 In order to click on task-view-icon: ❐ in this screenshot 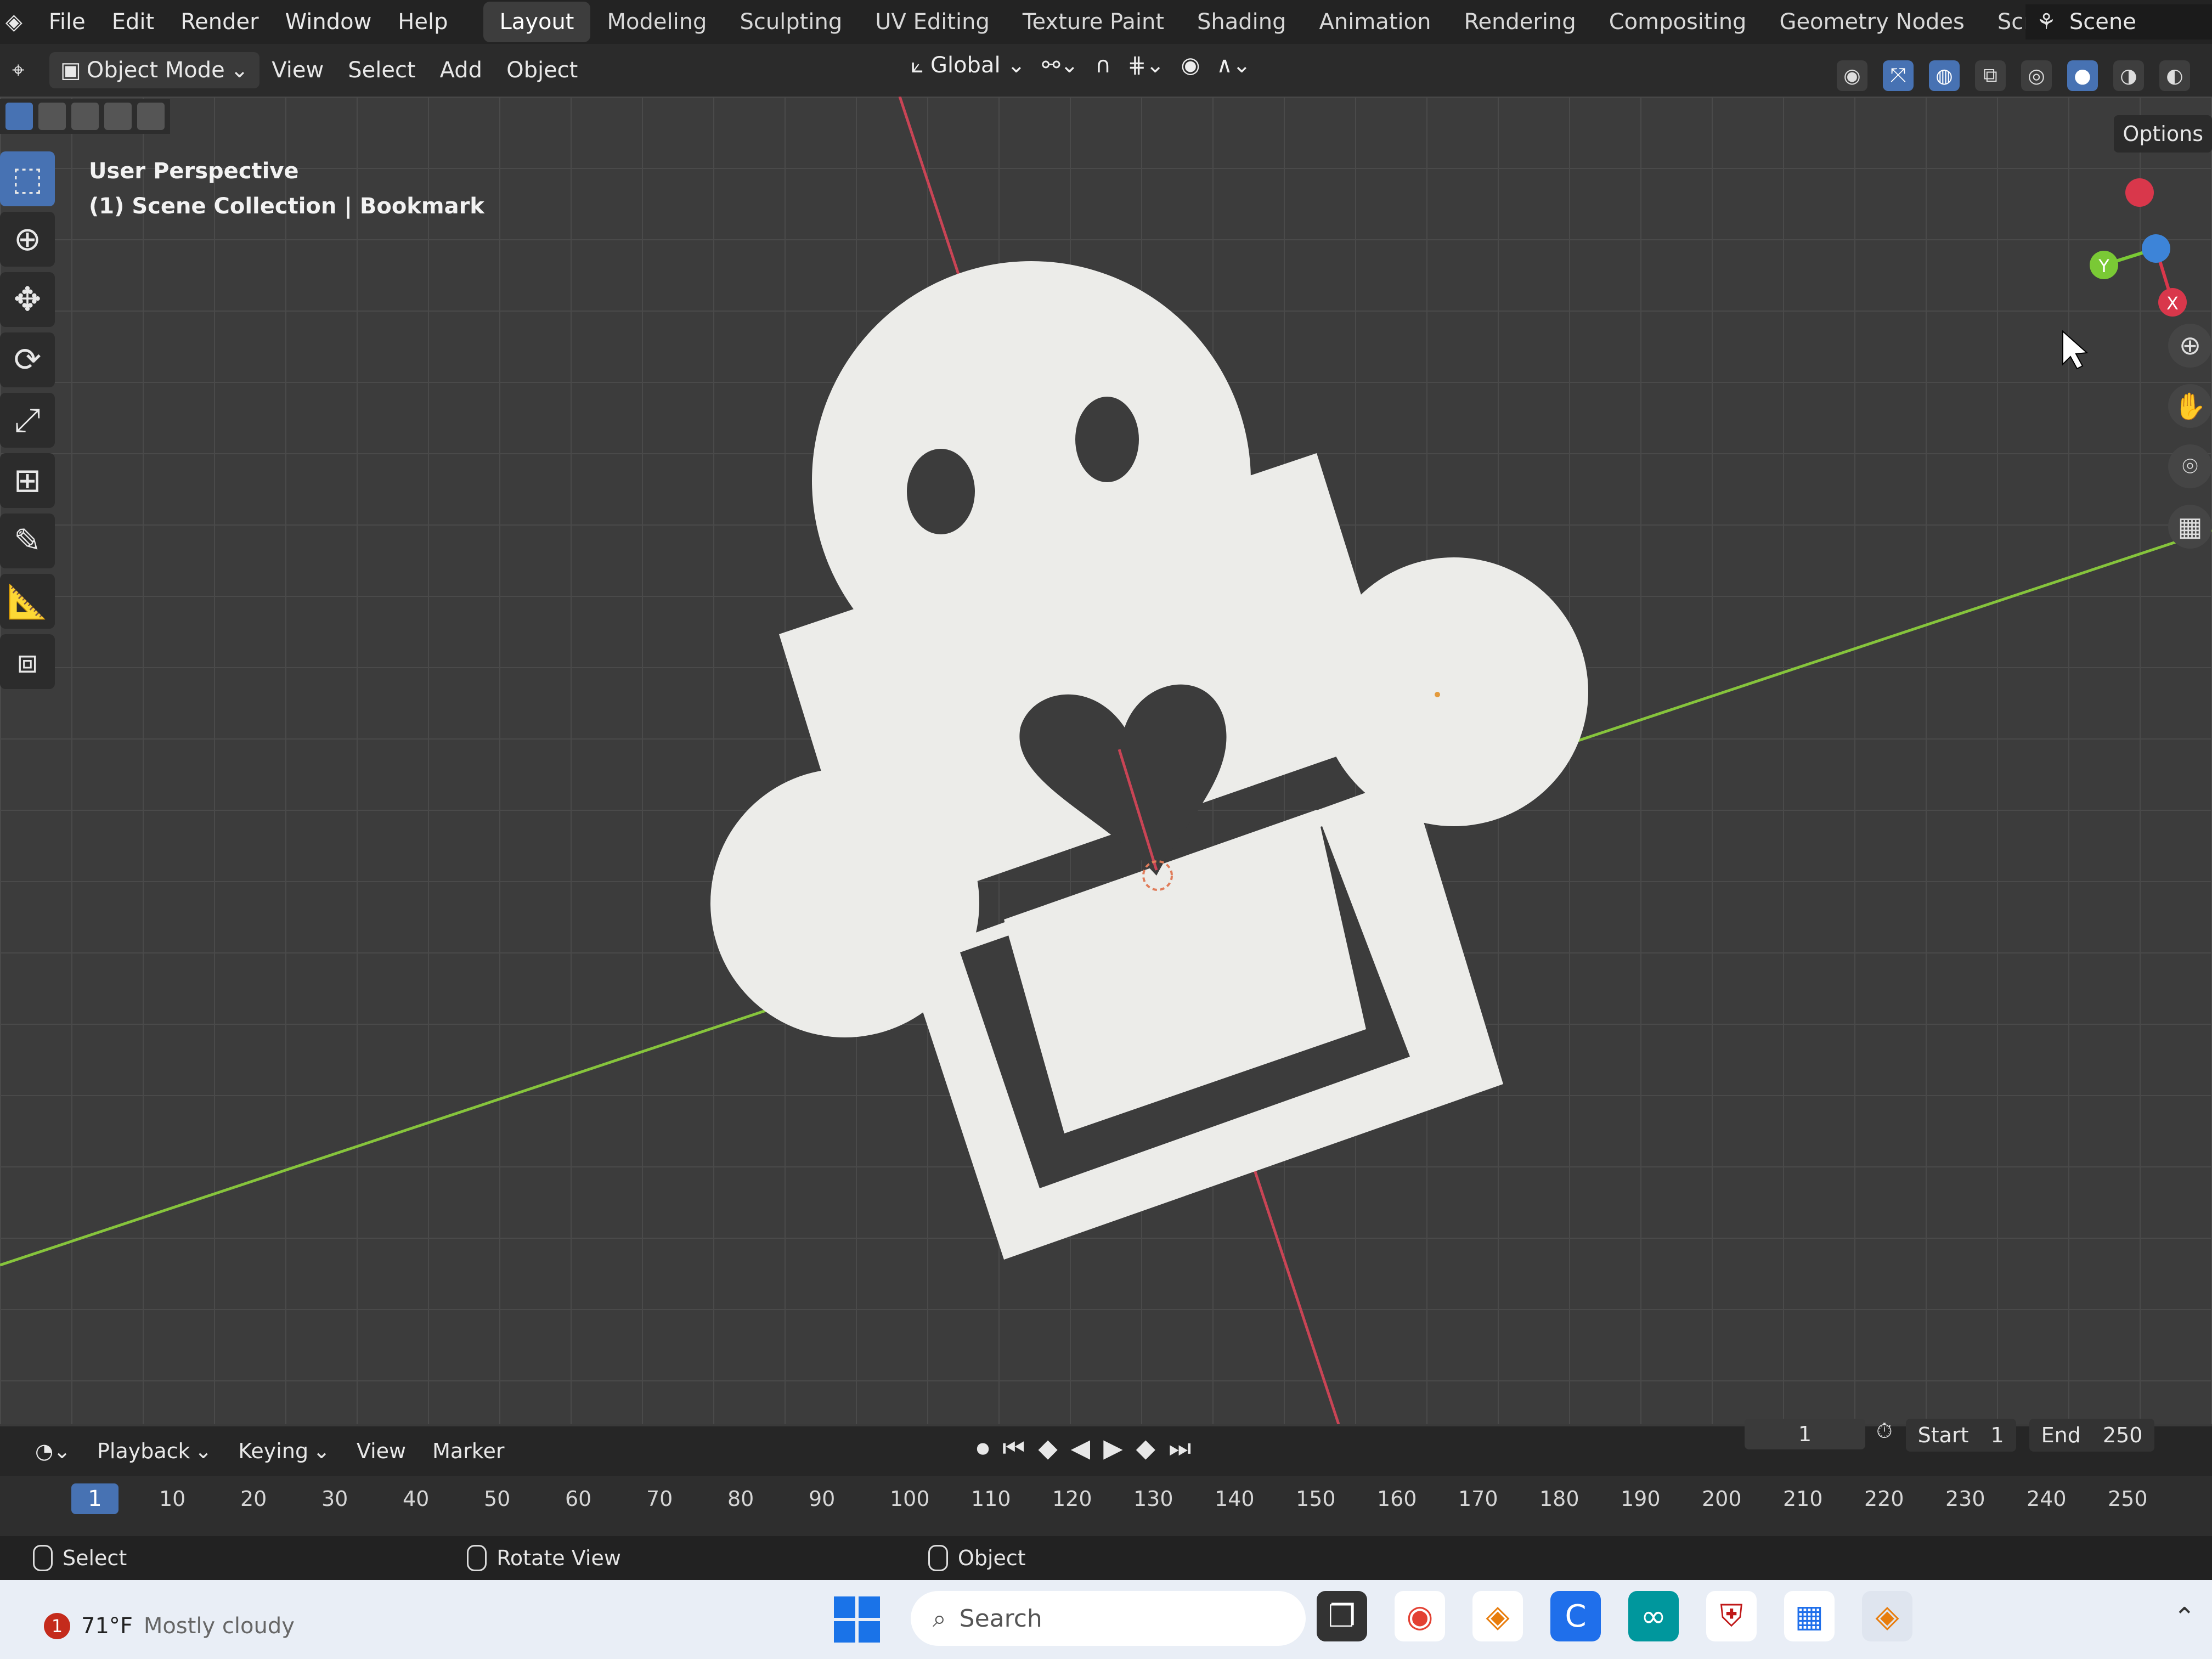, I will do `click(1342, 1616)`.